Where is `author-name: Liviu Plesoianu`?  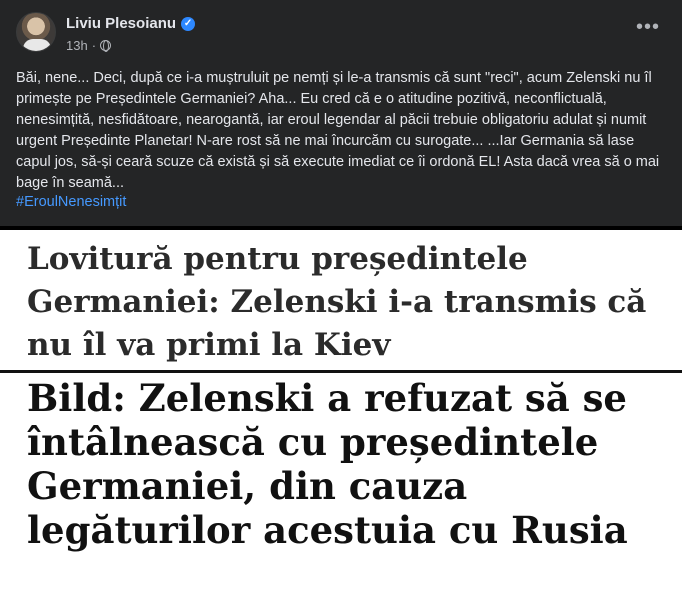
author-name: Liviu Plesoianu is located at coordinates (121, 23).